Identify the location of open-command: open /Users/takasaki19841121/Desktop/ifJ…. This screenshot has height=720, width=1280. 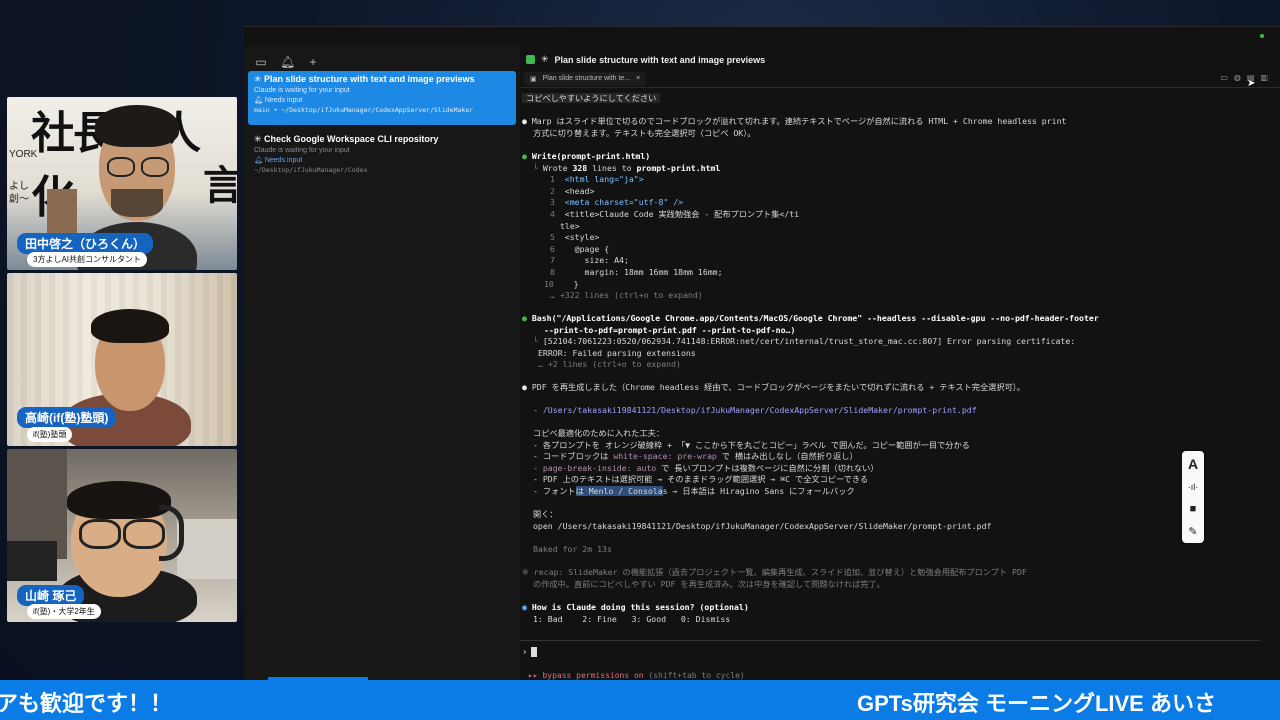
(762, 525).